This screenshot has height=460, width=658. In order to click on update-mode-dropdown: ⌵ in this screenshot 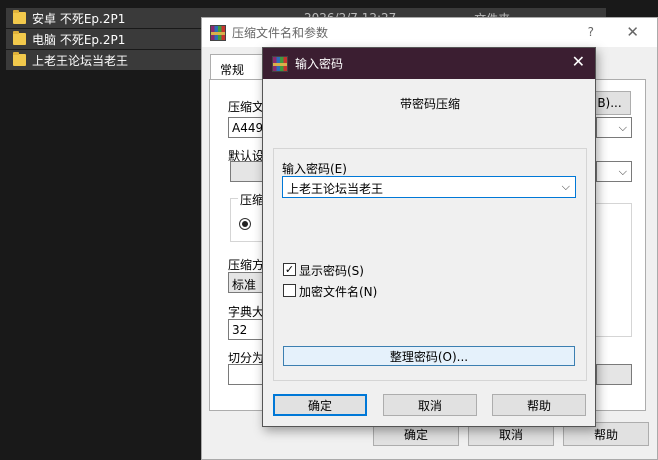, I will do `click(614, 171)`.